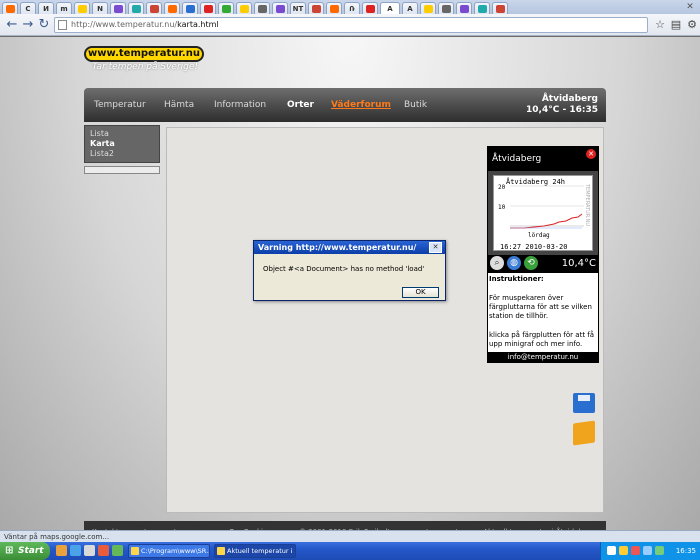  I want to click on dialog-title: Varning http://www.temperatur.nu/, so click(349, 247).